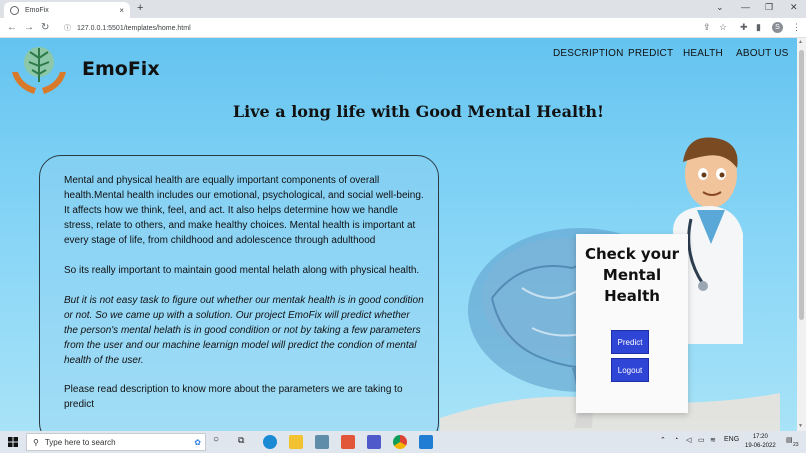 The width and height of the screenshot is (806, 453). What do you see at coordinates (67, 28) in the screenshot?
I see `info-icon: ⓘ` at bounding box center [67, 28].